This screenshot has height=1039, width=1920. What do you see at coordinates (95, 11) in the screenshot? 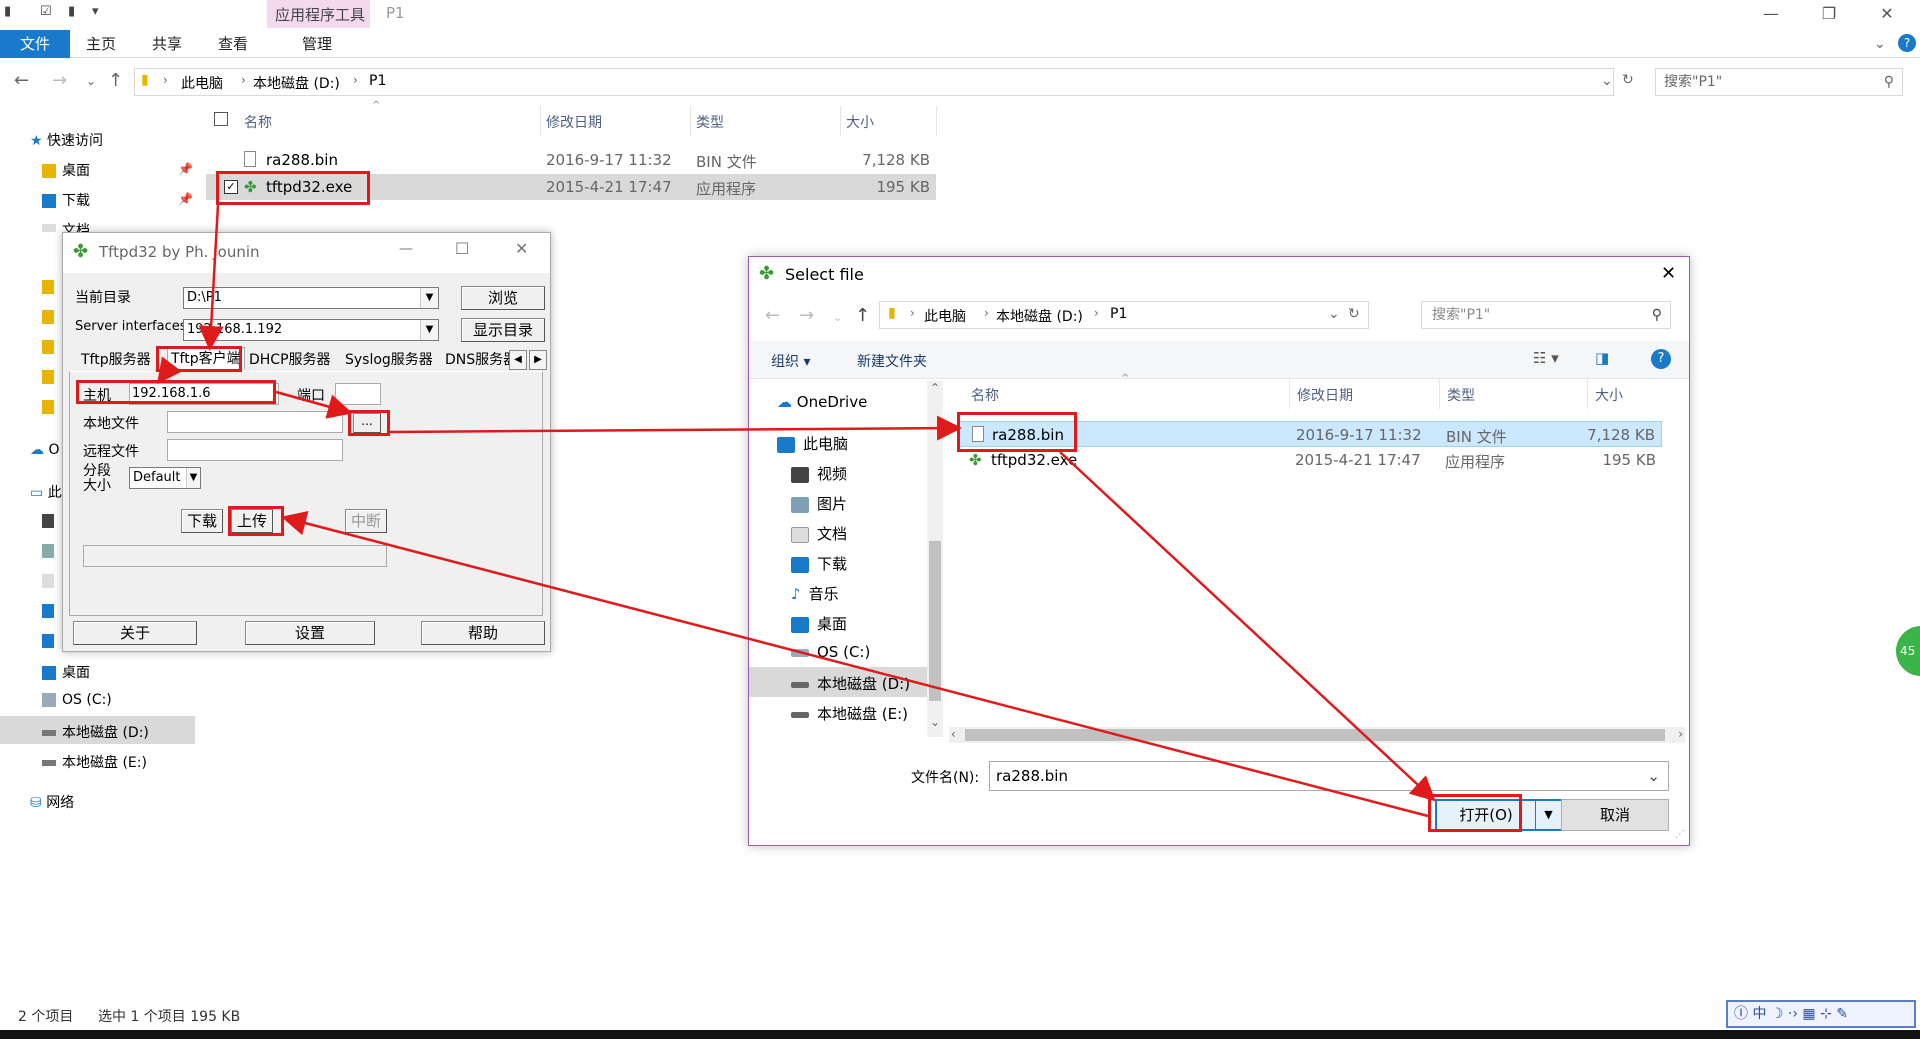
I see `qat-dropdown-icon: ▾` at bounding box center [95, 11].